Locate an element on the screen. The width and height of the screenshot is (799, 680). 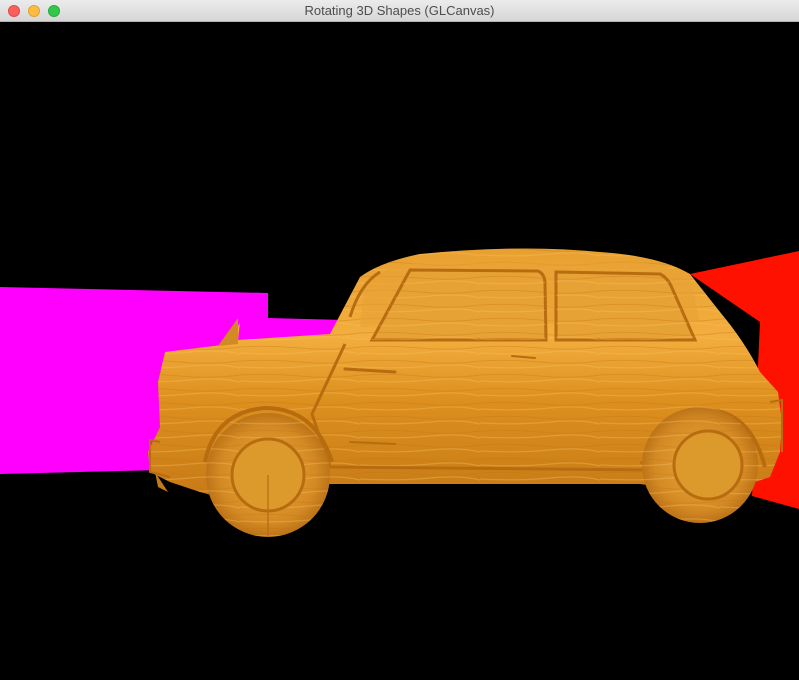
window-title: Rotating 3D Shapes (GLCanvas) is located at coordinates (399, 10).